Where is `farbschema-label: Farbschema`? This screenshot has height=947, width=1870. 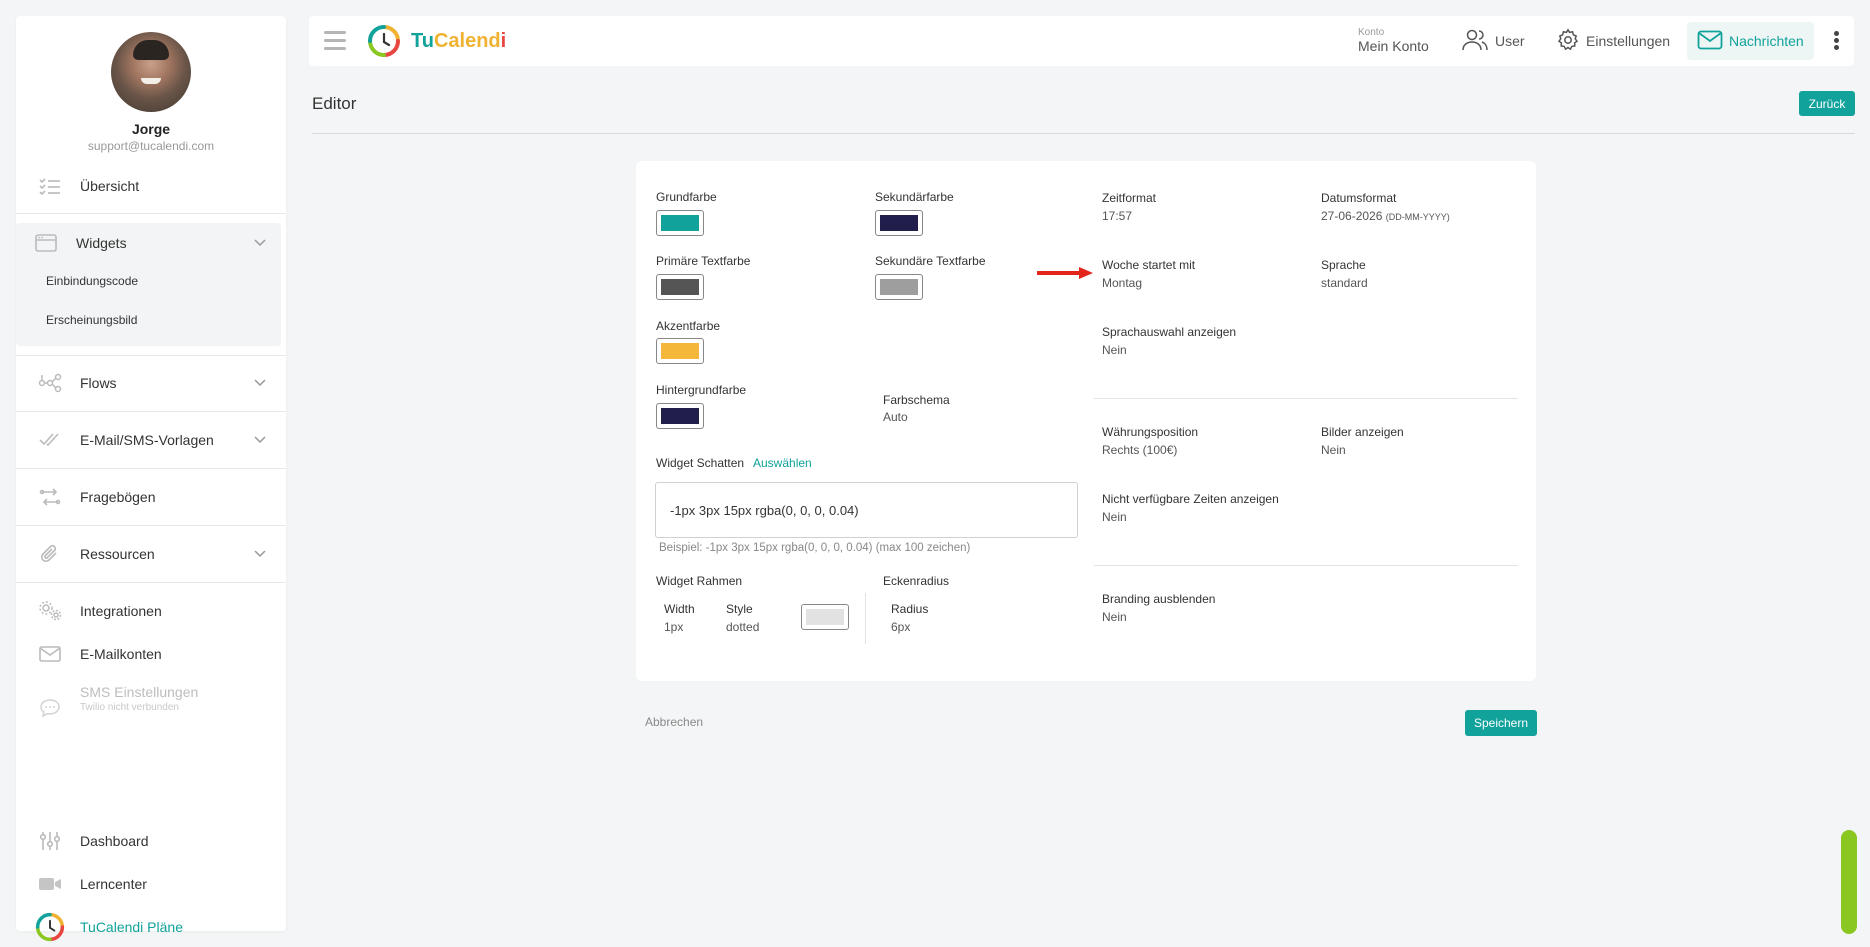
farbschema-label: Farbschema is located at coordinates (916, 400).